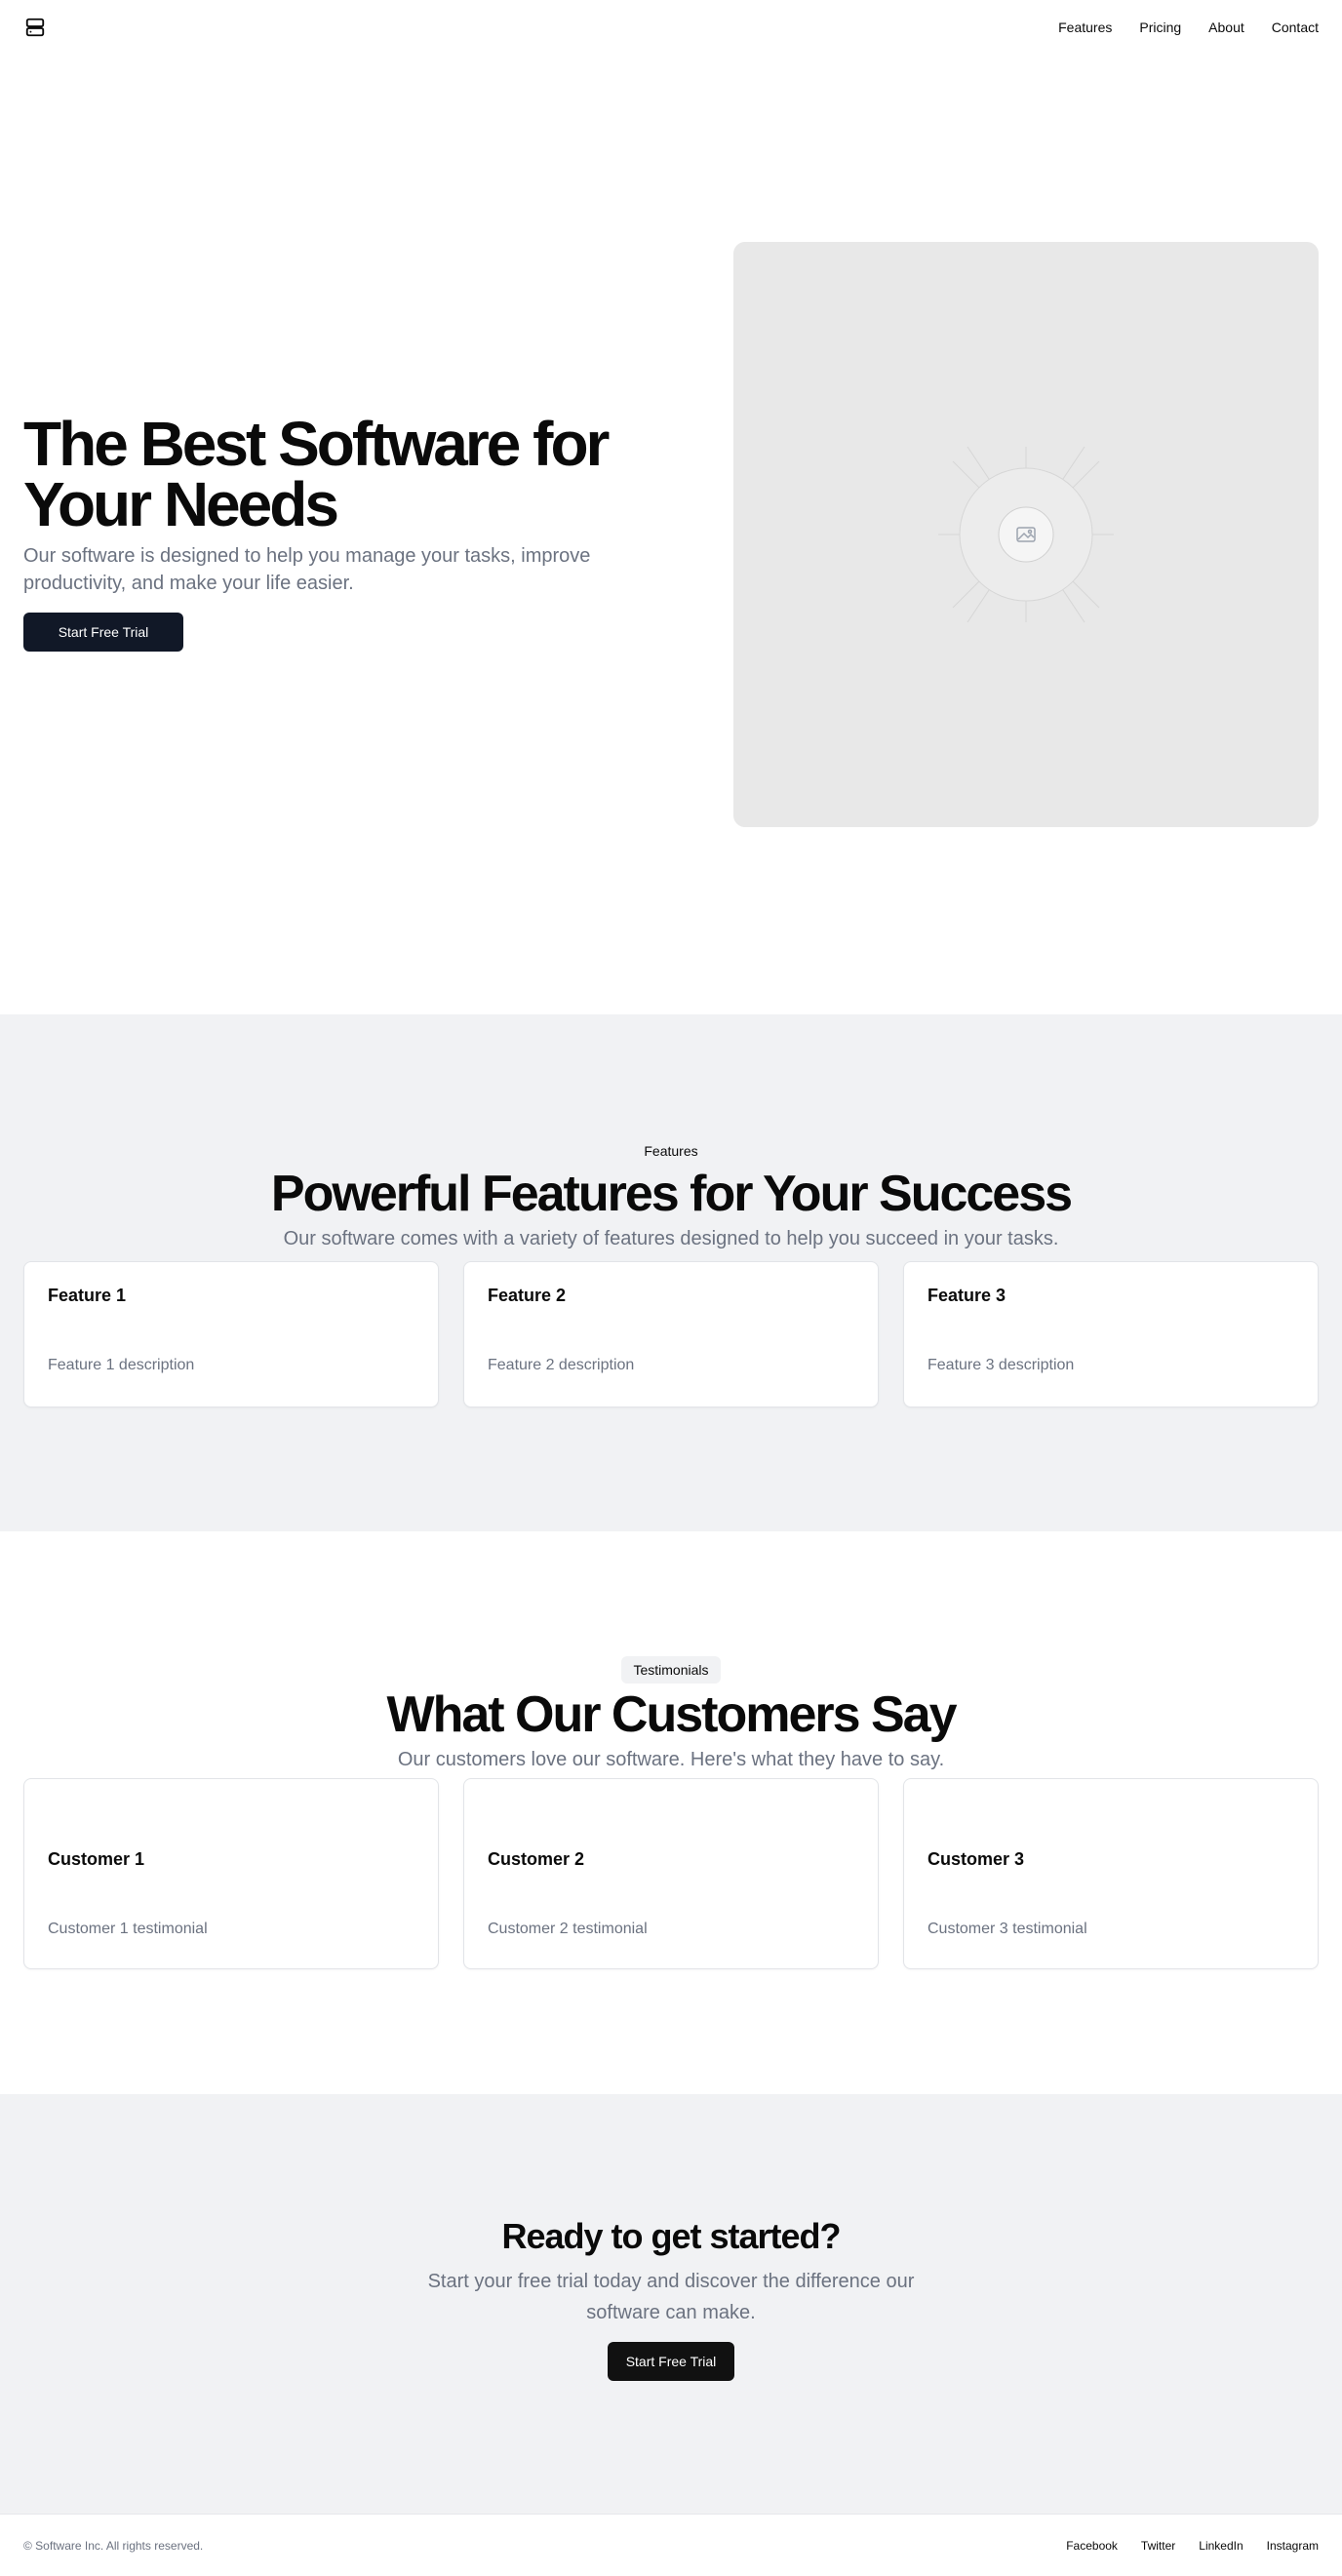 The image size is (1342, 2576). What do you see at coordinates (671, 27) in the screenshot?
I see `site-header: Features Pricing About Contact` at bounding box center [671, 27].